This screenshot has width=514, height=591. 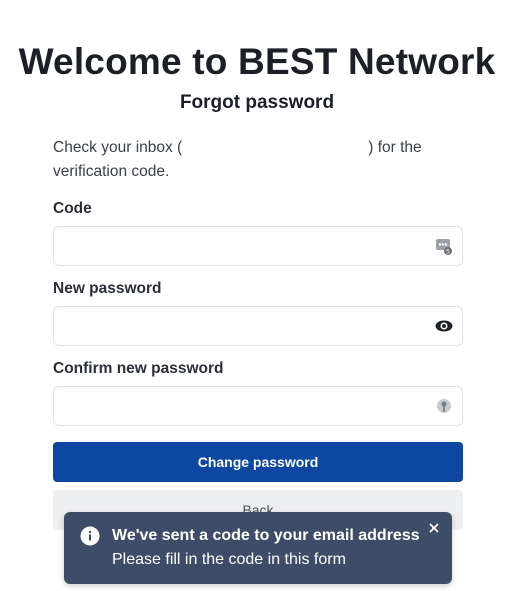 I want to click on confirm-password-input, so click(x=239, y=406).